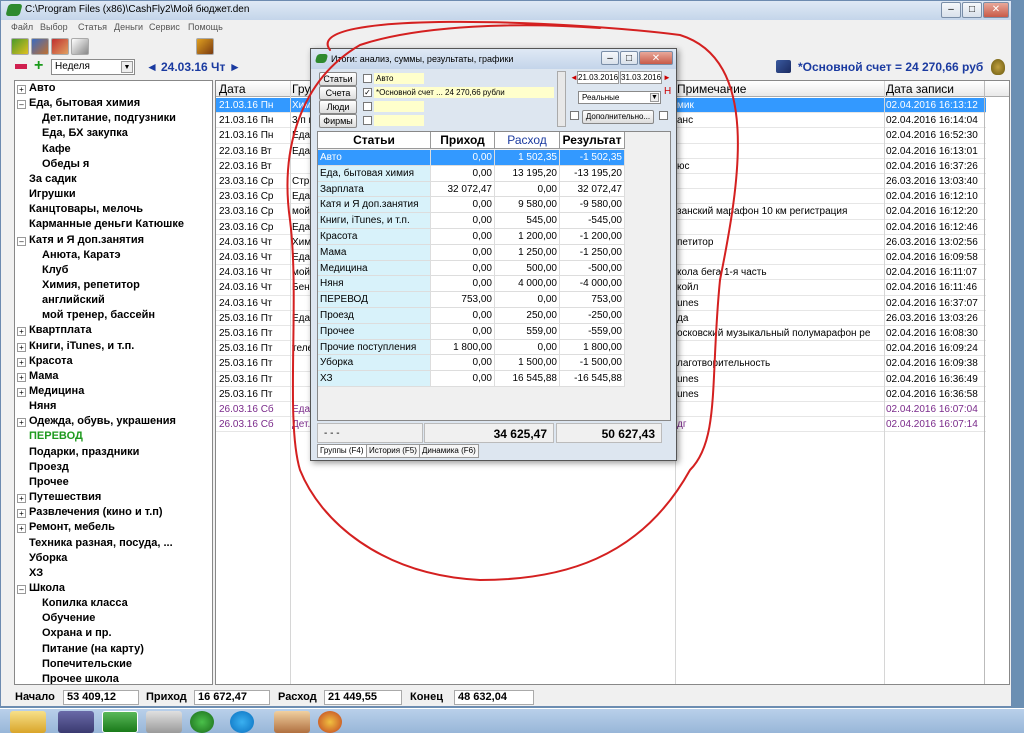 This screenshot has height=733, width=1024. Describe the element at coordinates (84, 452) in the screenshot. I see `tree-item: Подарки, праздники` at that location.